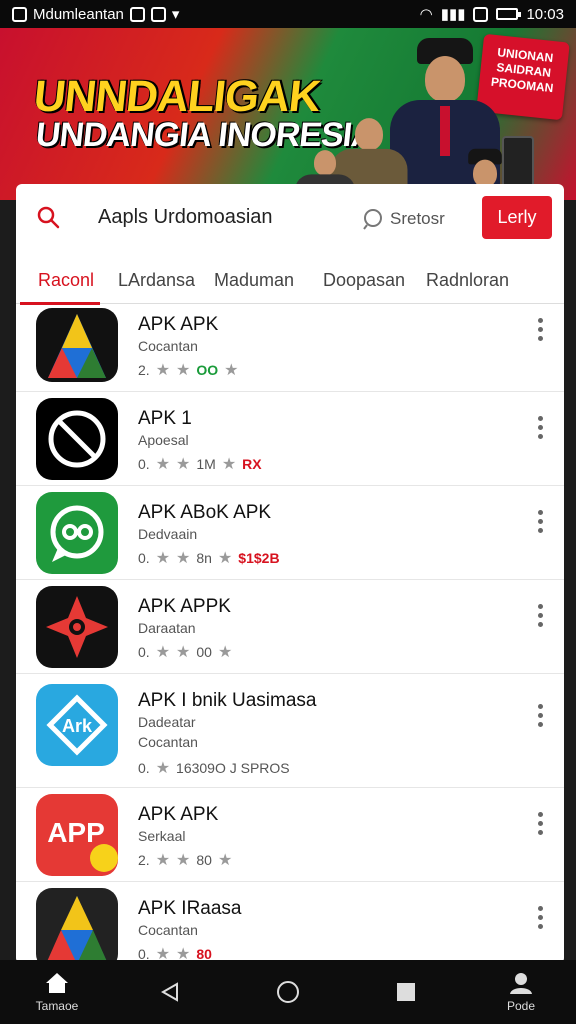  Describe the element at coordinates (156, 280) in the screenshot. I see `tab-2: LArdansa` at that location.